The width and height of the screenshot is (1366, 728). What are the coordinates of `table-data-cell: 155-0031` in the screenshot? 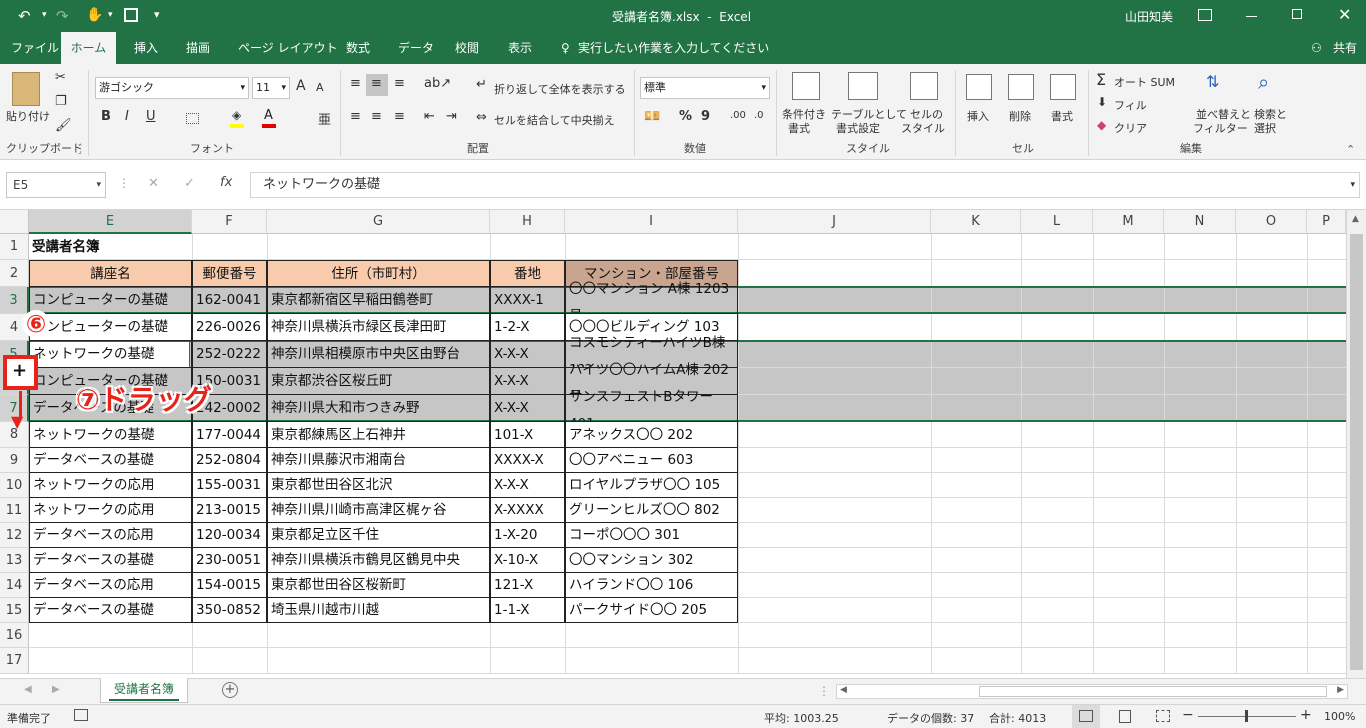 It's located at (229, 485).